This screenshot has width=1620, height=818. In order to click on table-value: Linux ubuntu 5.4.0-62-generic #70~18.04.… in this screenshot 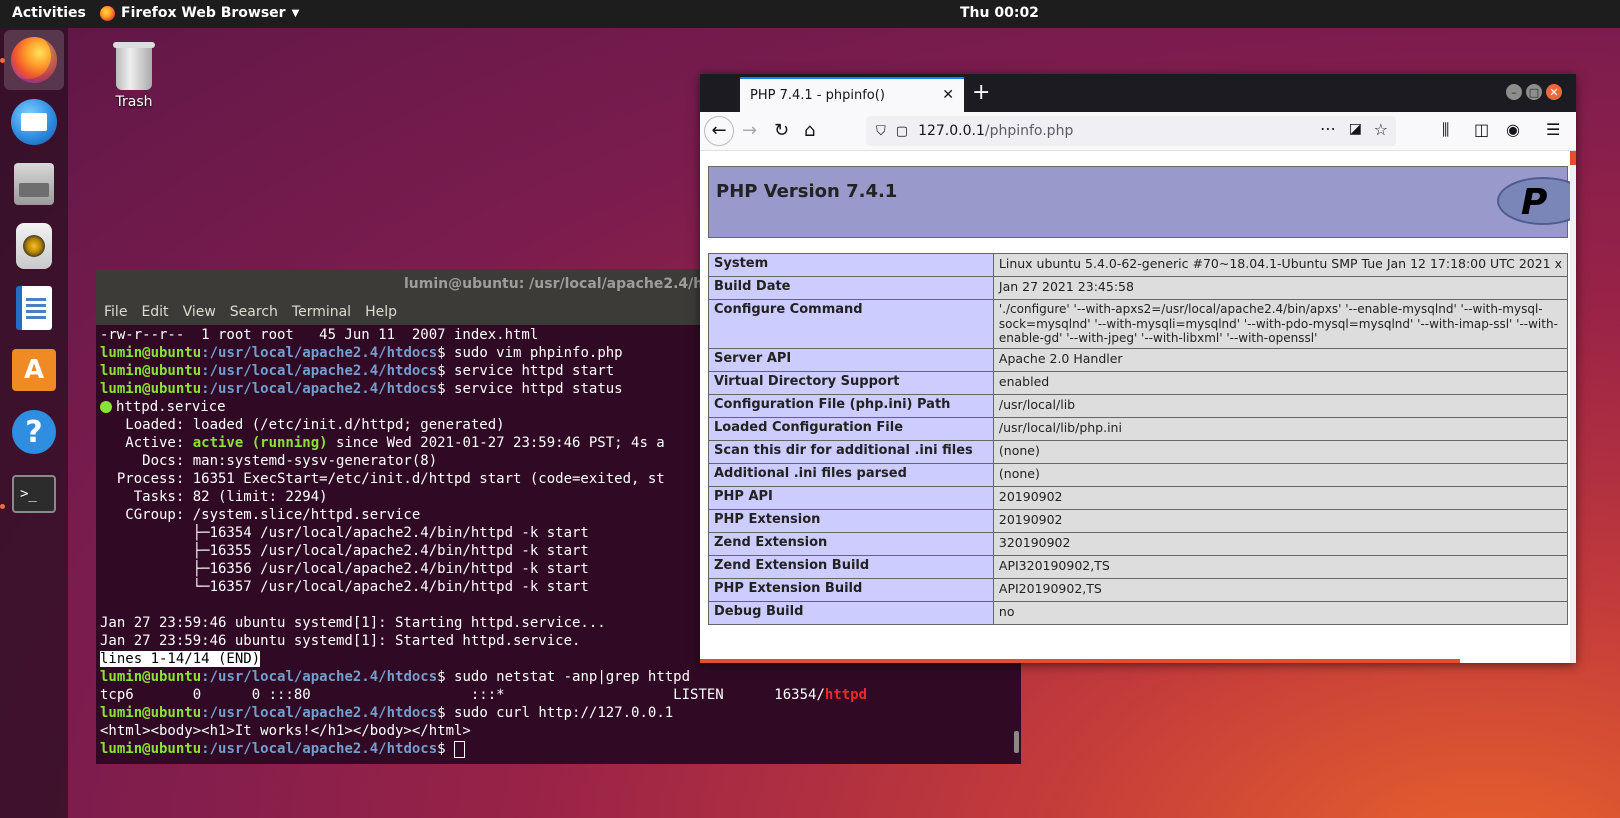, I will do `click(1280, 265)`.